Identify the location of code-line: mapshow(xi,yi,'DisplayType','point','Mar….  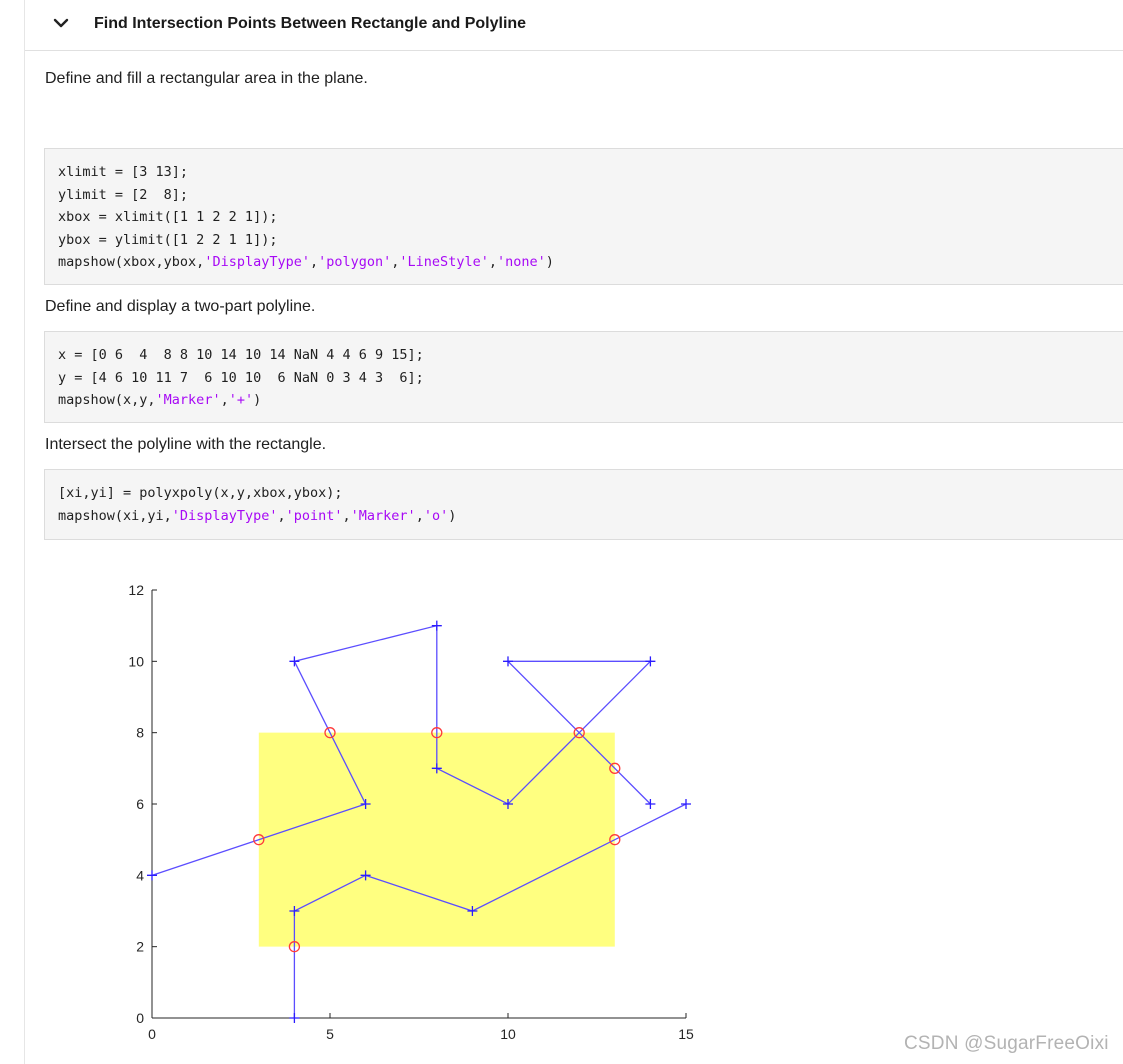
(590, 516).